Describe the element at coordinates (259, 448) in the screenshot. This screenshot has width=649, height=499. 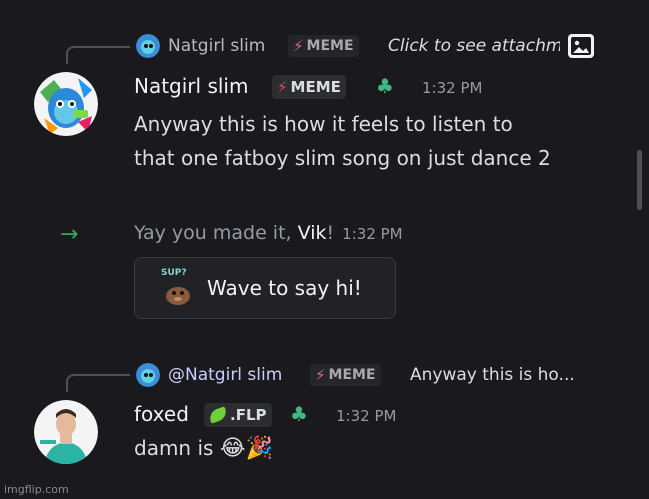
I see `party-emoji: 🎉` at that location.